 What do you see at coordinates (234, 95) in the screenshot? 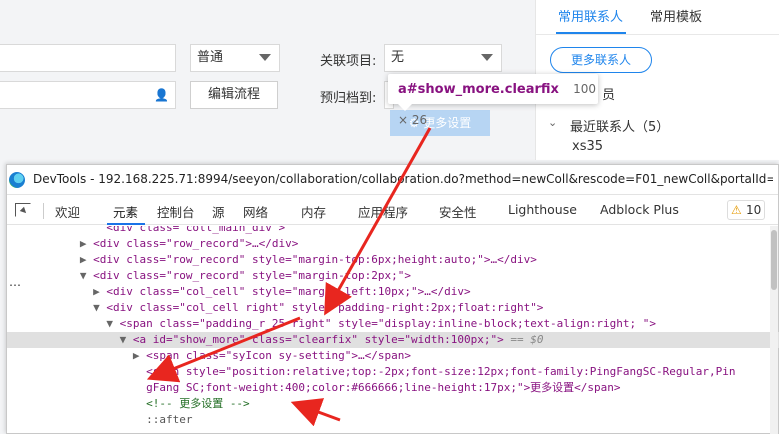
I see `edit-flow-button: 编辑流程` at bounding box center [234, 95].